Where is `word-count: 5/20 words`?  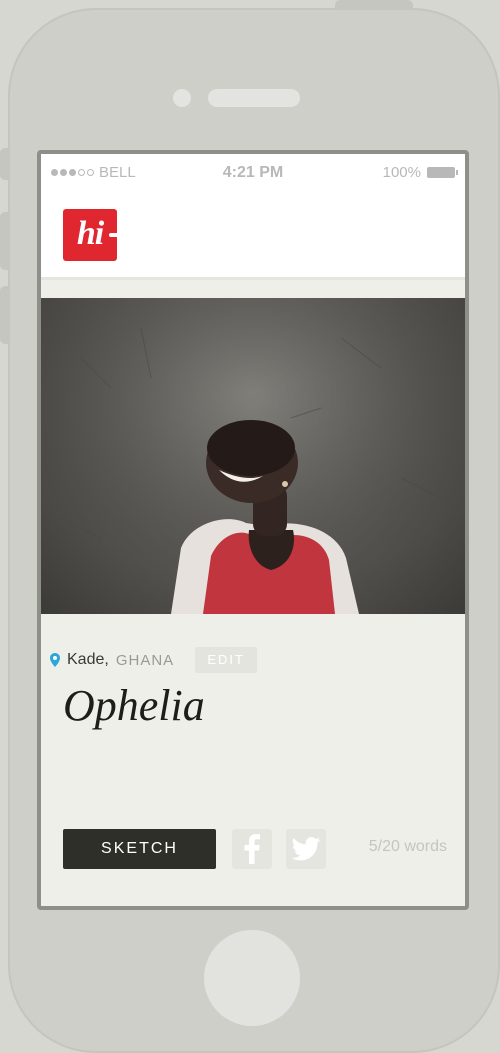 word-count: 5/20 words is located at coordinates (407, 846).